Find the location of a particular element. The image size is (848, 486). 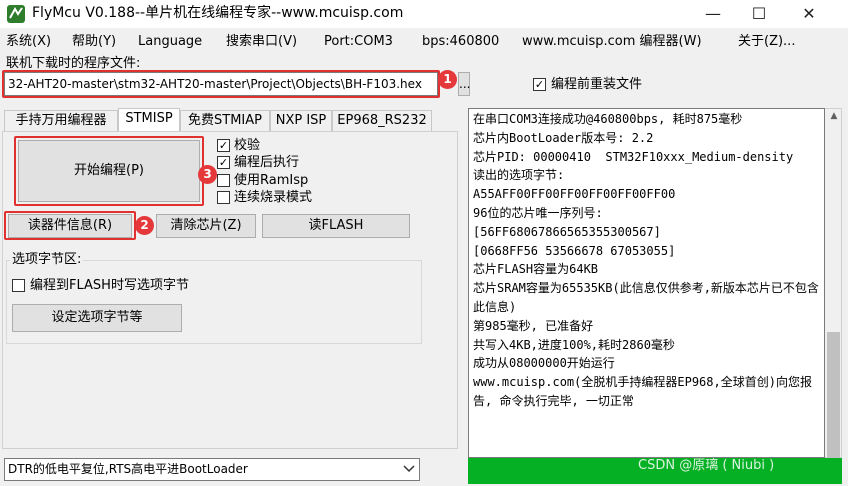

tab-stmiap: 免费STMIAP is located at coordinates (225, 121).